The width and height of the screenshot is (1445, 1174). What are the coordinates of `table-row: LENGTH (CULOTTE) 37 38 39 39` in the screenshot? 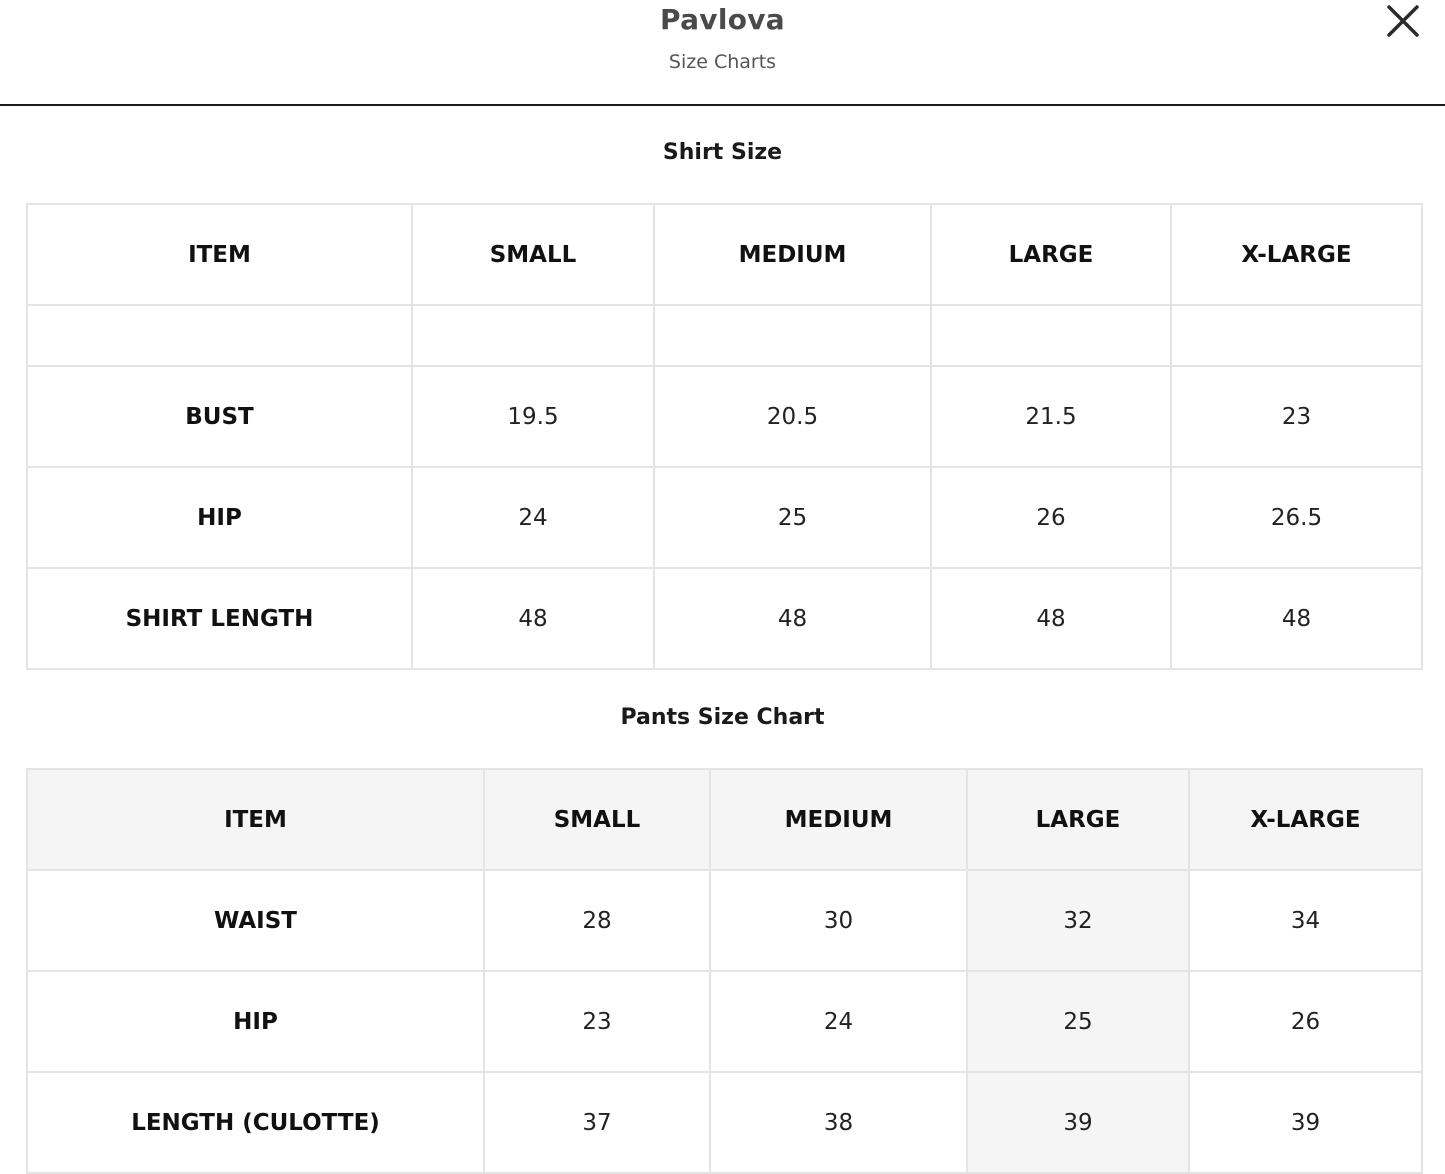 It's located at (724, 1122).